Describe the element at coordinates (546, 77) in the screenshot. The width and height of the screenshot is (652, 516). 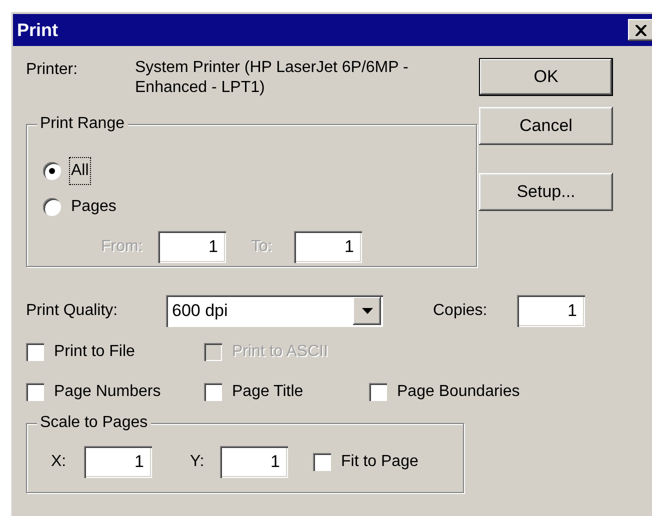
I see `ok-button: OK` at that location.